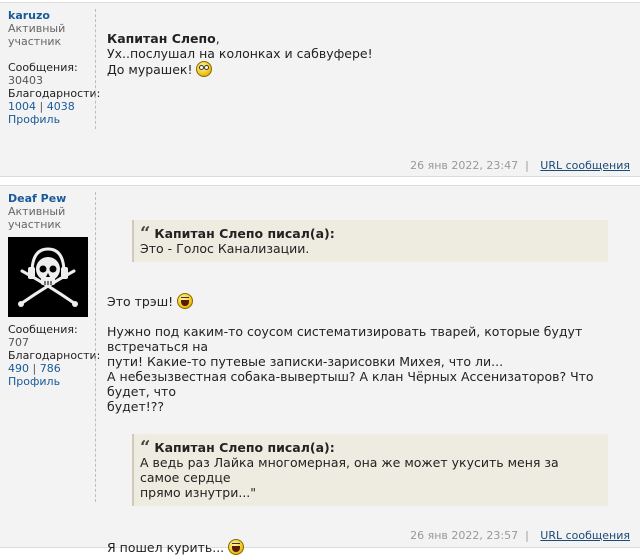  Describe the element at coordinates (464, 165) in the screenshot. I see `post-timestamp: 26 янв 2022, 23:47` at that location.